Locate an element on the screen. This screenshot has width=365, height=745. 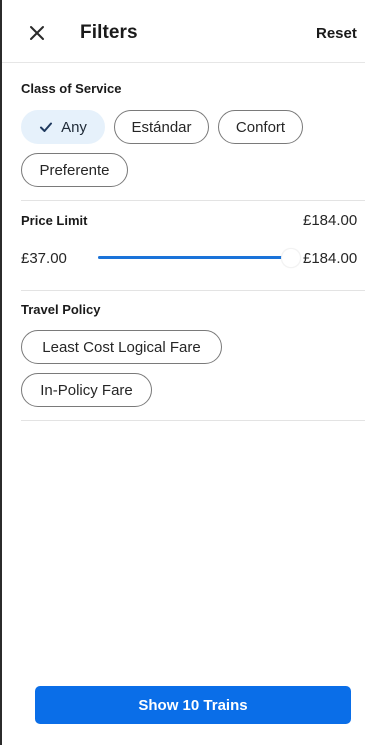
chip-label: Confort is located at coordinates (260, 127).